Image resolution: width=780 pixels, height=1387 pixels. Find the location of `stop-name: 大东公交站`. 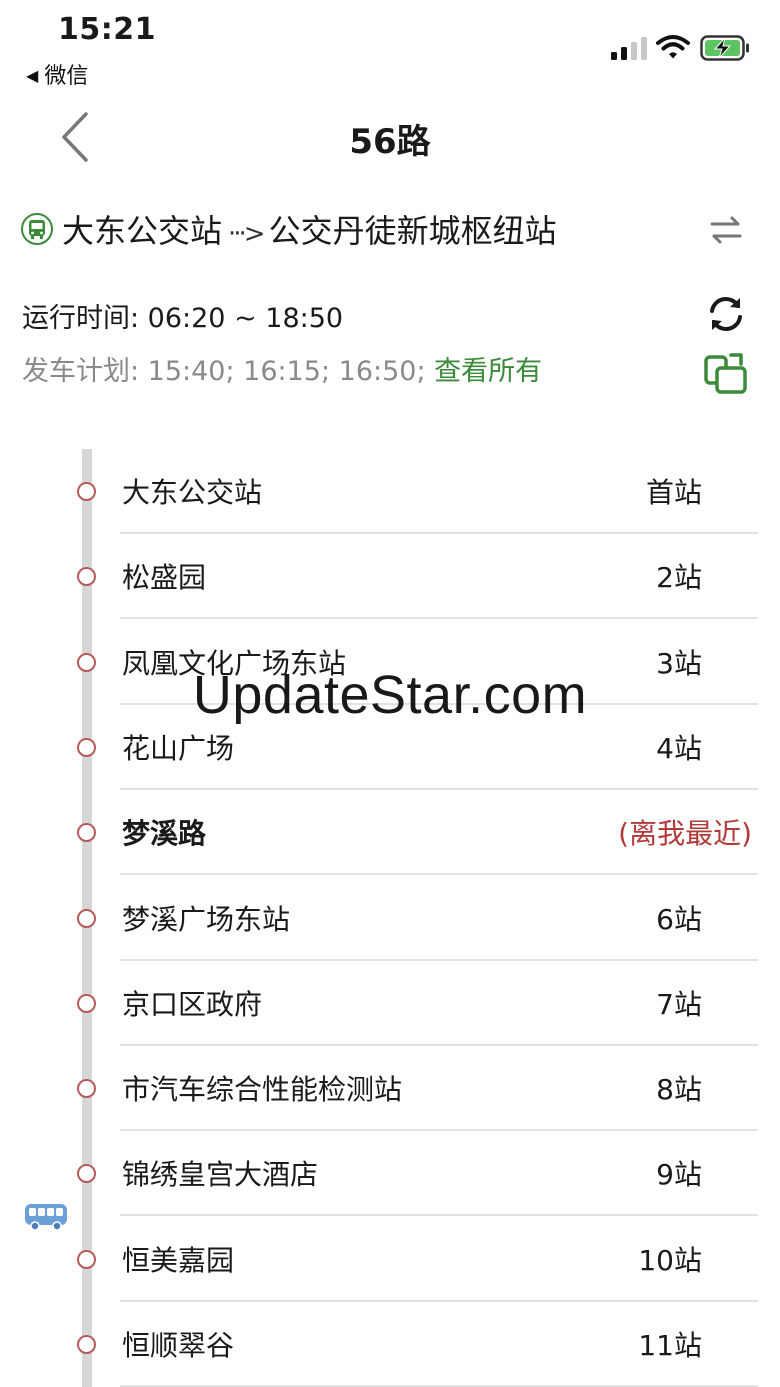

stop-name: 大东公交站 is located at coordinates (192, 492).